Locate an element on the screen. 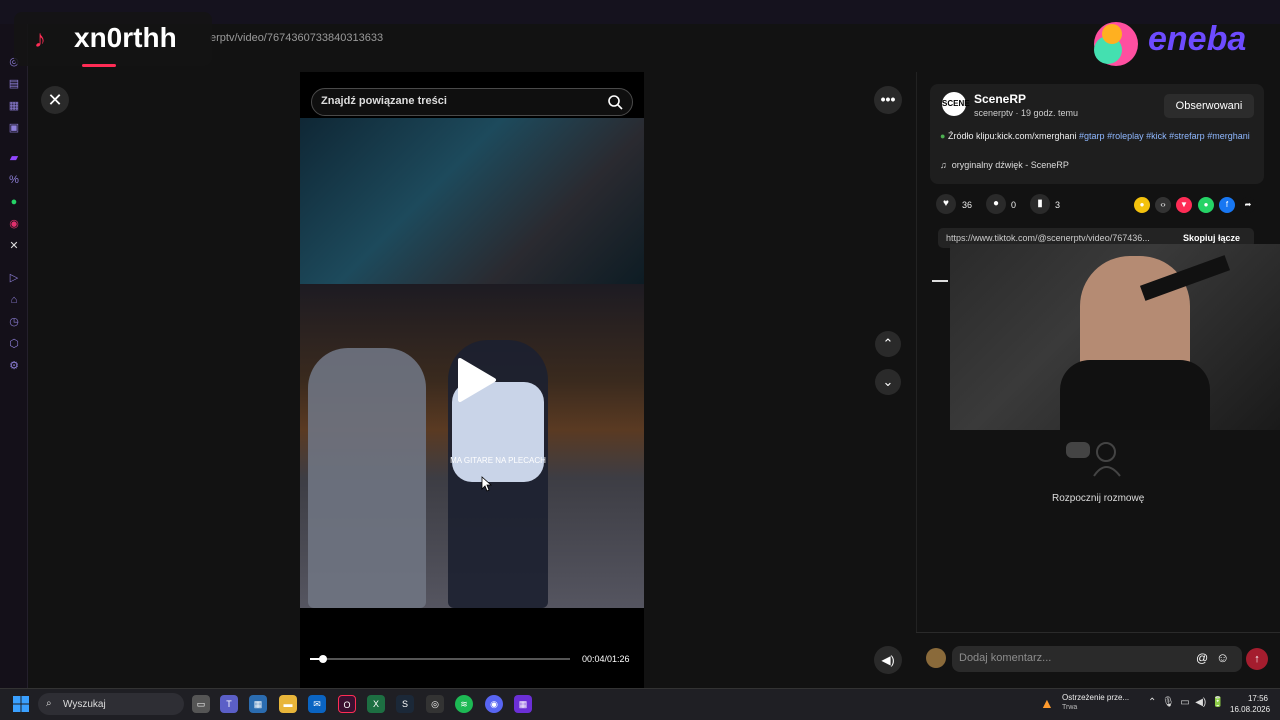 The width and height of the screenshot is (1280, 720). panel-divider is located at coordinates (940, 281).